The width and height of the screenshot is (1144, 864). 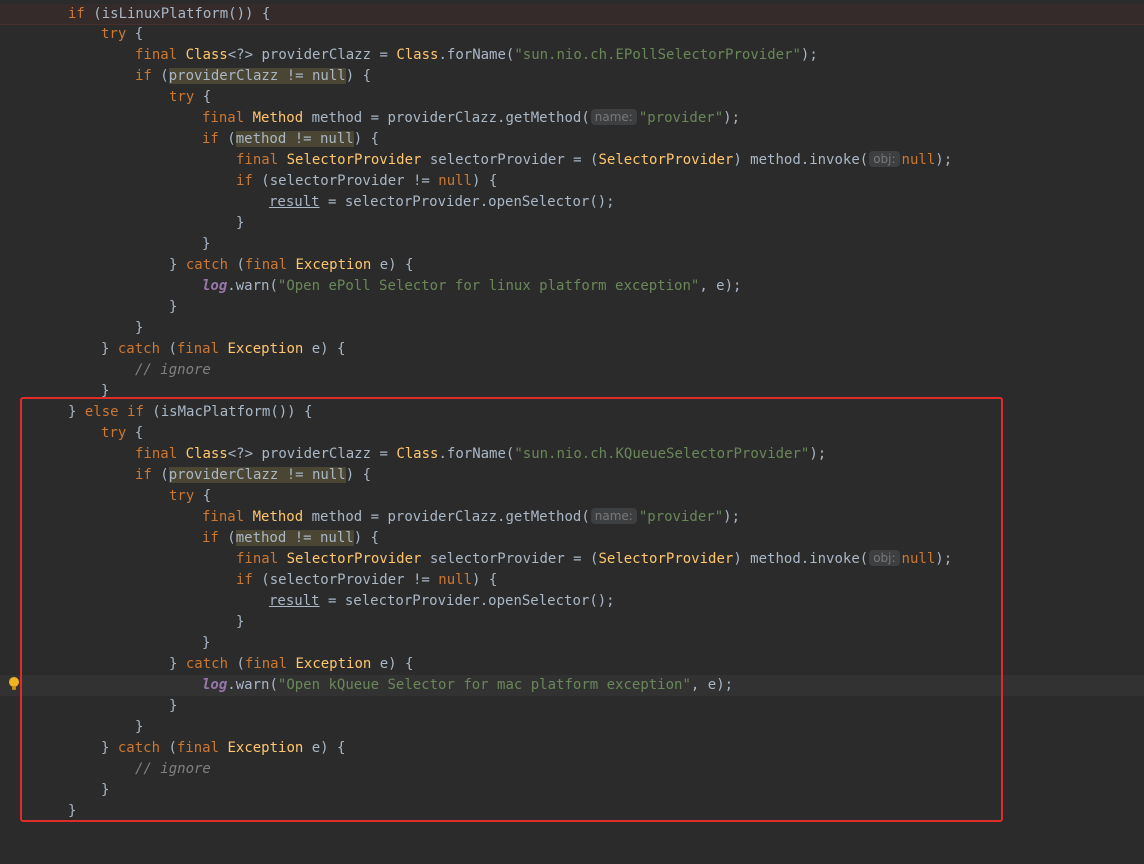 I want to click on code-text: .forName(, so click(x=476, y=55).